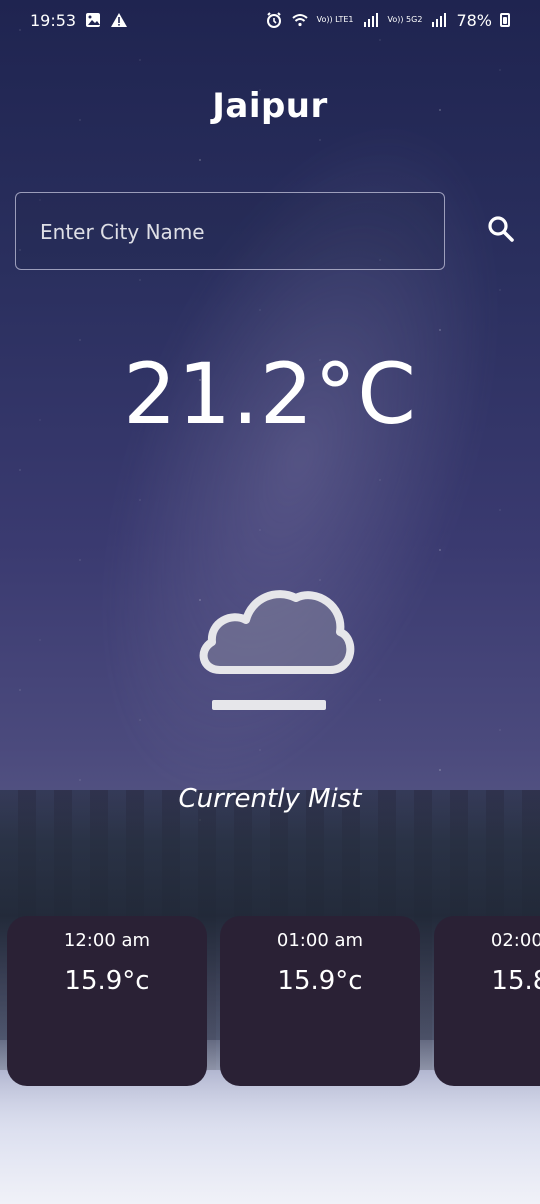 This screenshot has width=540, height=1204. I want to click on hourly-card: 12:00 am 15.9°c, so click(107, 1001).